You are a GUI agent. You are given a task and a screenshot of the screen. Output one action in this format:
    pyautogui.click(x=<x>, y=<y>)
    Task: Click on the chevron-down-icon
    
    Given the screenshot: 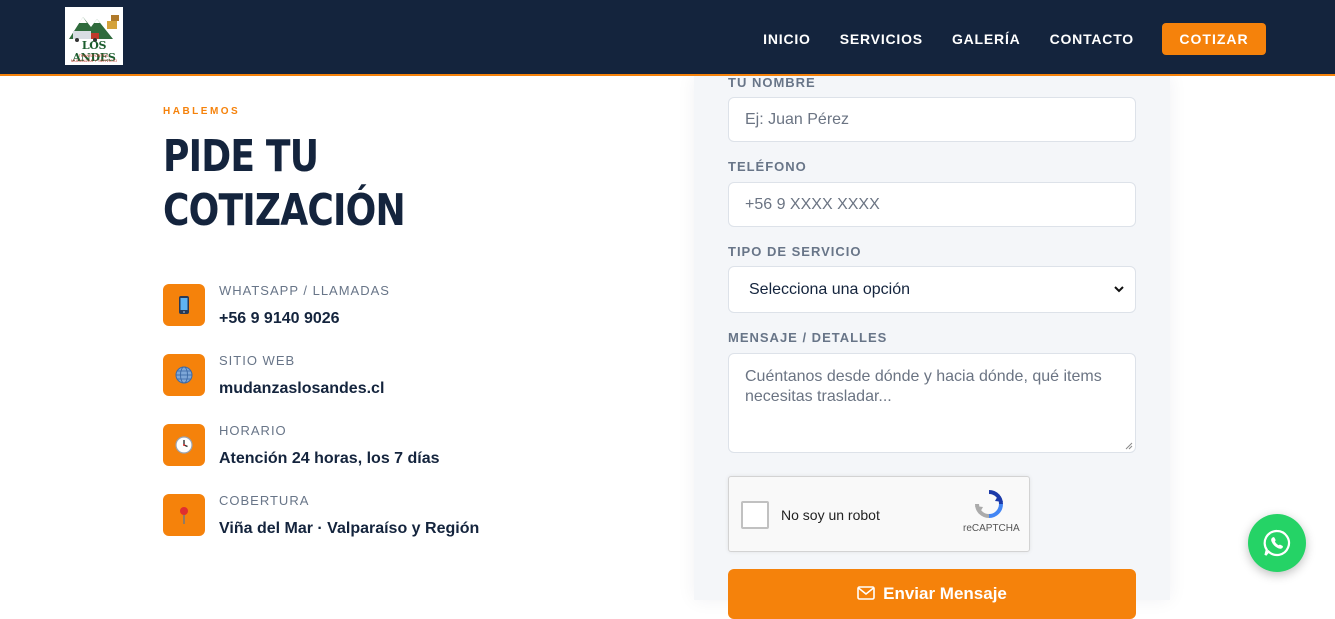 What is the action you would take?
    pyautogui.click(x=1119, y=289)
    